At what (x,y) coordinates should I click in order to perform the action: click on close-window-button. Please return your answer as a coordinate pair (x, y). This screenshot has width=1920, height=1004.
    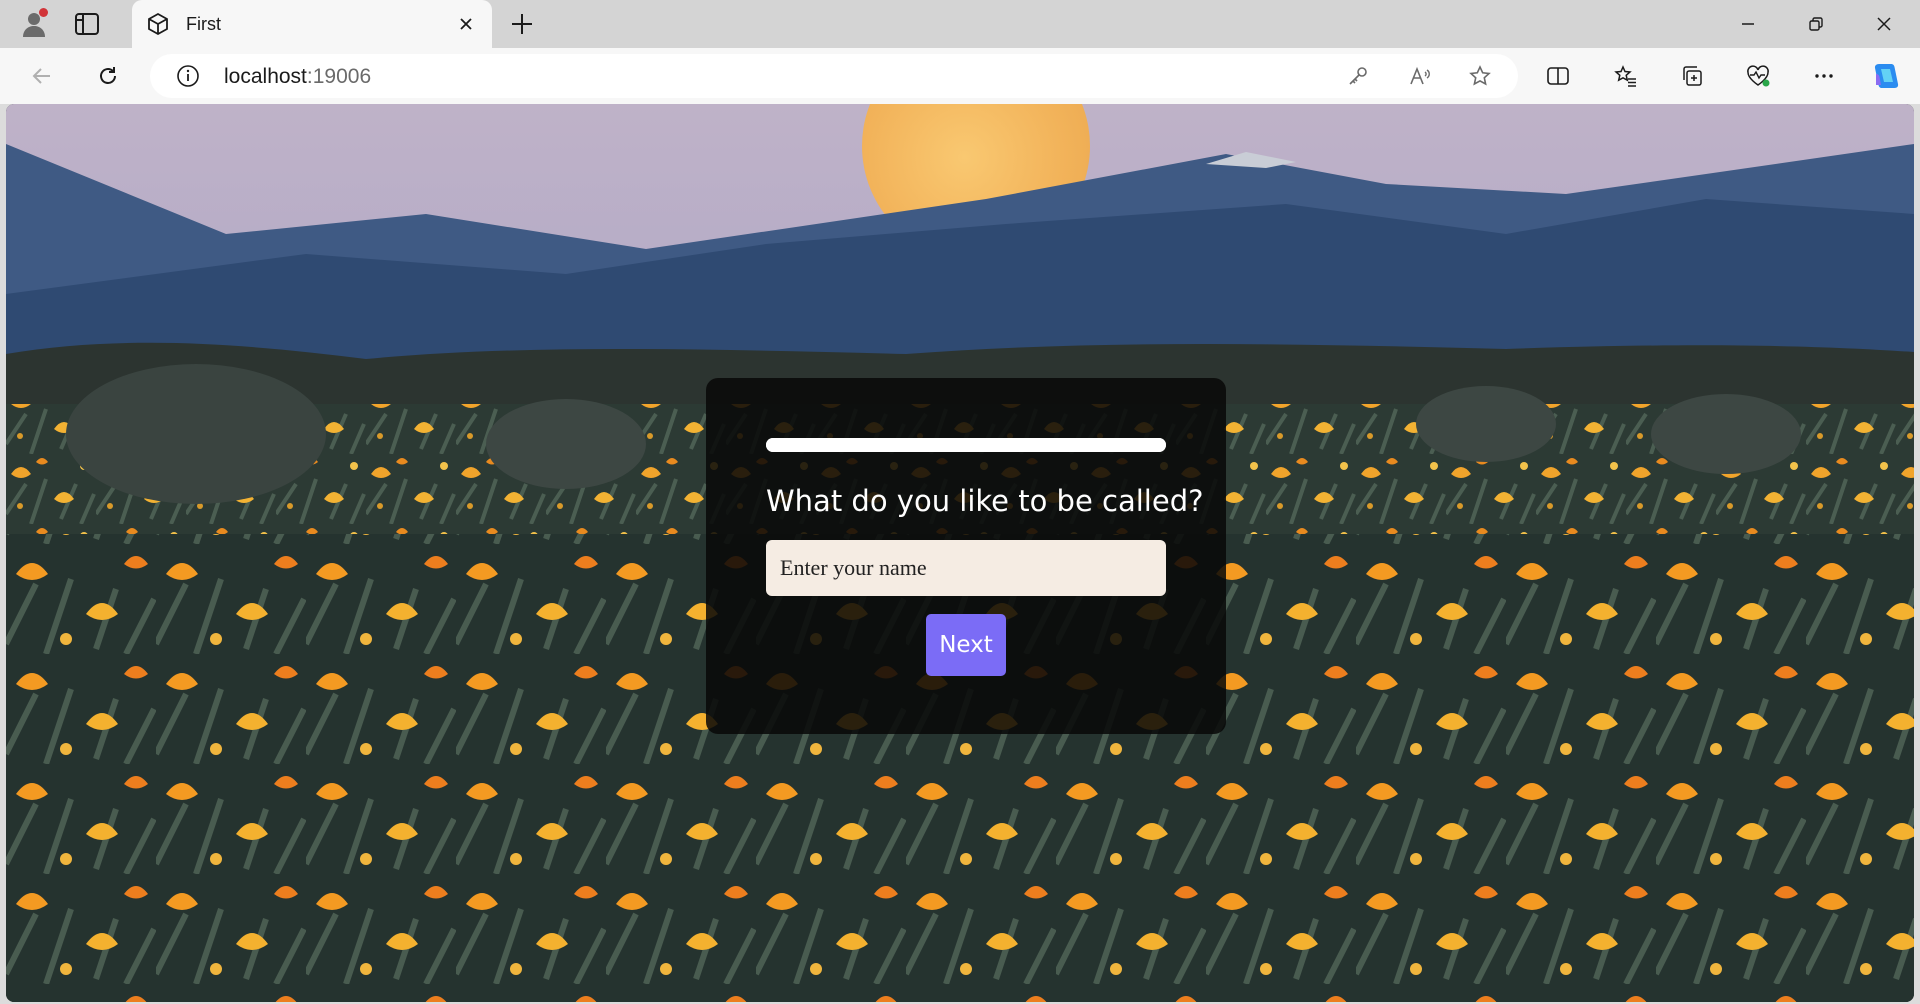
    Looking at the image, I should click on (1884, 24).